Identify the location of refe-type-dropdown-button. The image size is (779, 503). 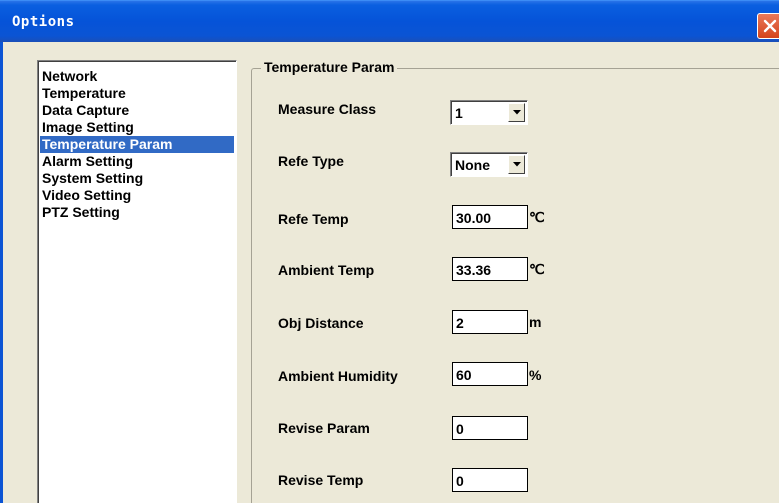
(516, 164).